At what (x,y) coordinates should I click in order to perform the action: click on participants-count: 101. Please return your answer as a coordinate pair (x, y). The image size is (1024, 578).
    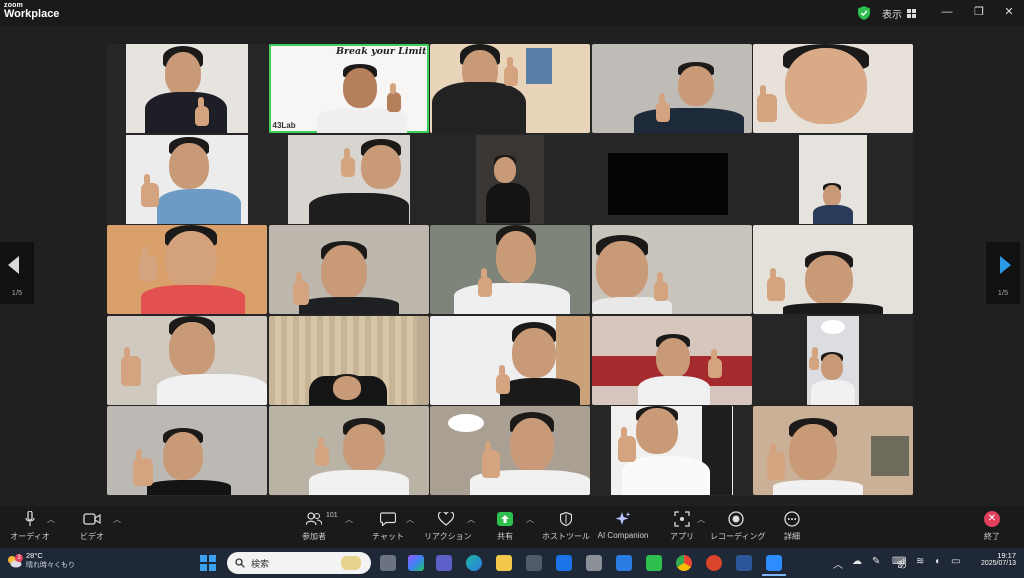
    Looking at the image, I should click on (332, 515).